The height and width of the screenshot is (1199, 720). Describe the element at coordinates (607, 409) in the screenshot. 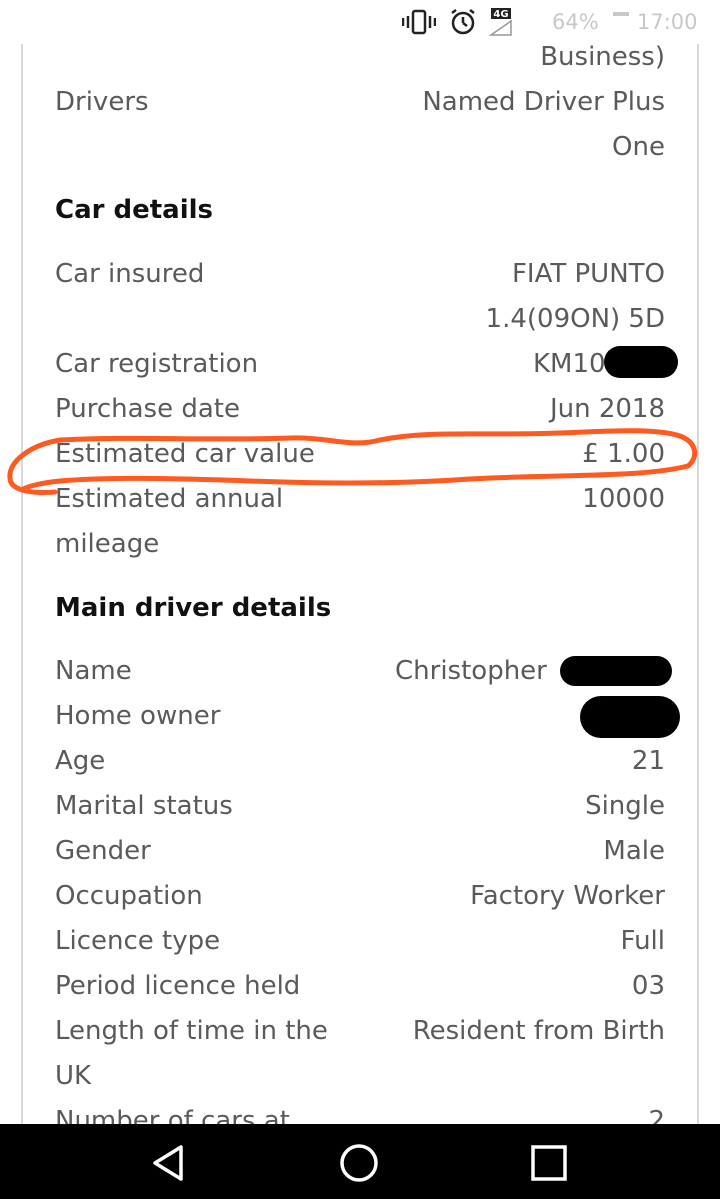

I see `purchase-date-value: Jun 2018` at that location.